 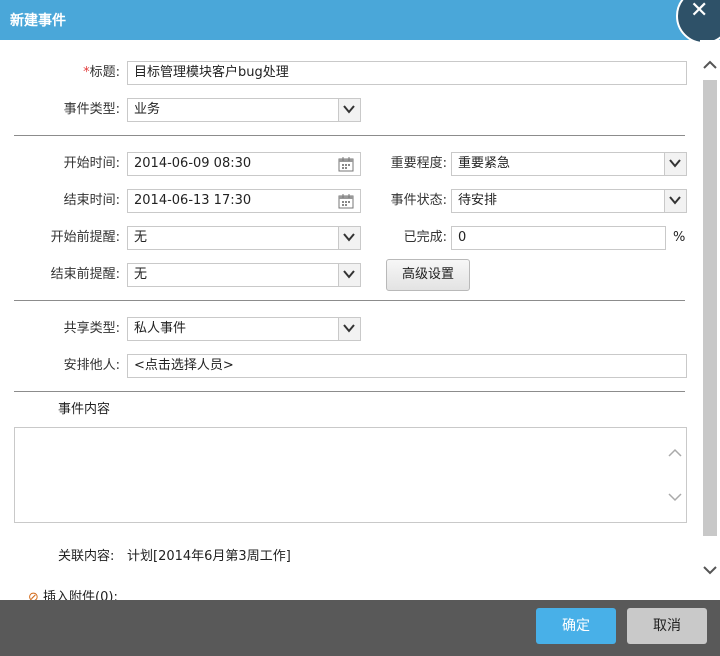 I want to click on dialog-titlebar: 新建事件, so click(x=360, y=20).